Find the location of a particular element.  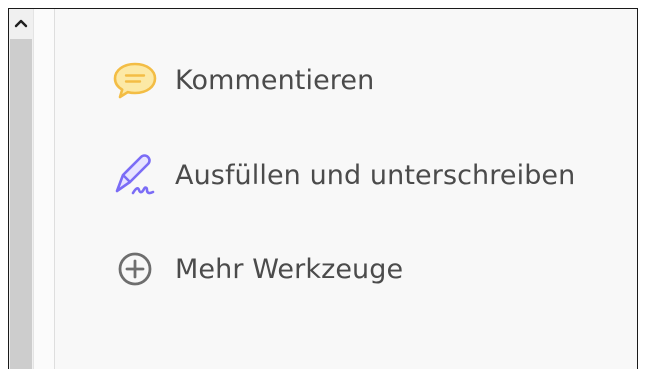

tool-more-tools: Mehr Werkzeuge is located at coordinates (256, 269).